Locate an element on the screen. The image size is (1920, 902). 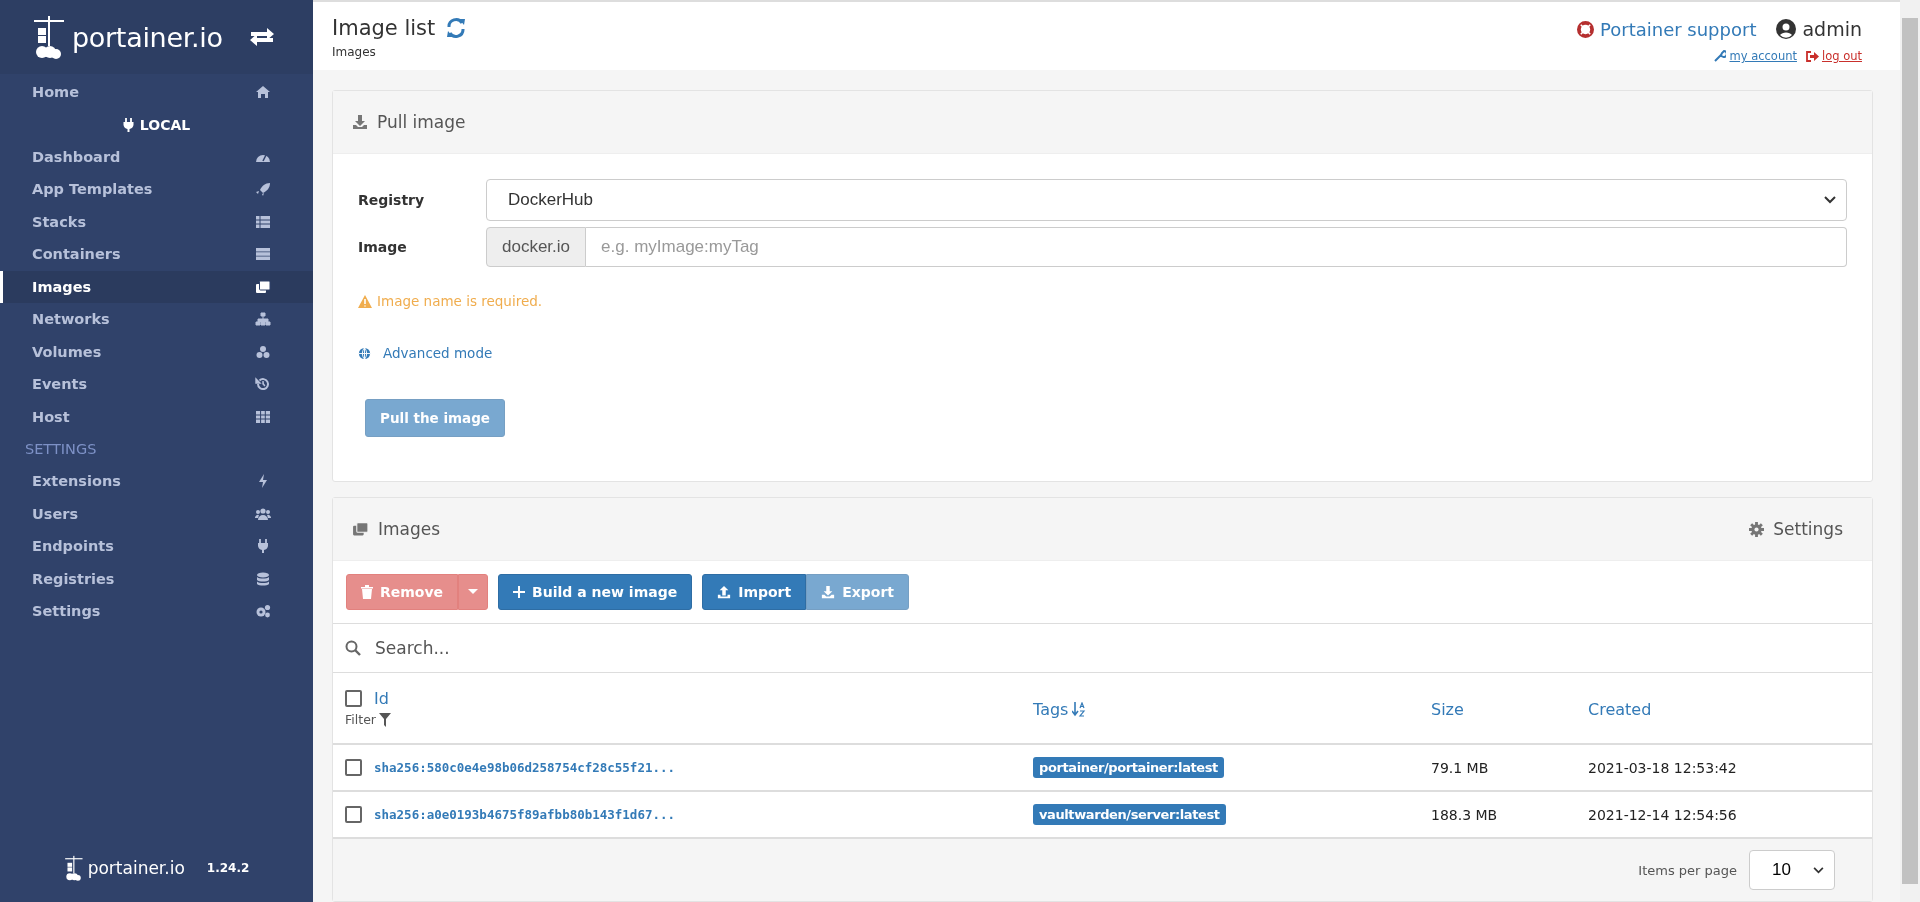
settings-label: Settings is located at coordinates (1808, 529).